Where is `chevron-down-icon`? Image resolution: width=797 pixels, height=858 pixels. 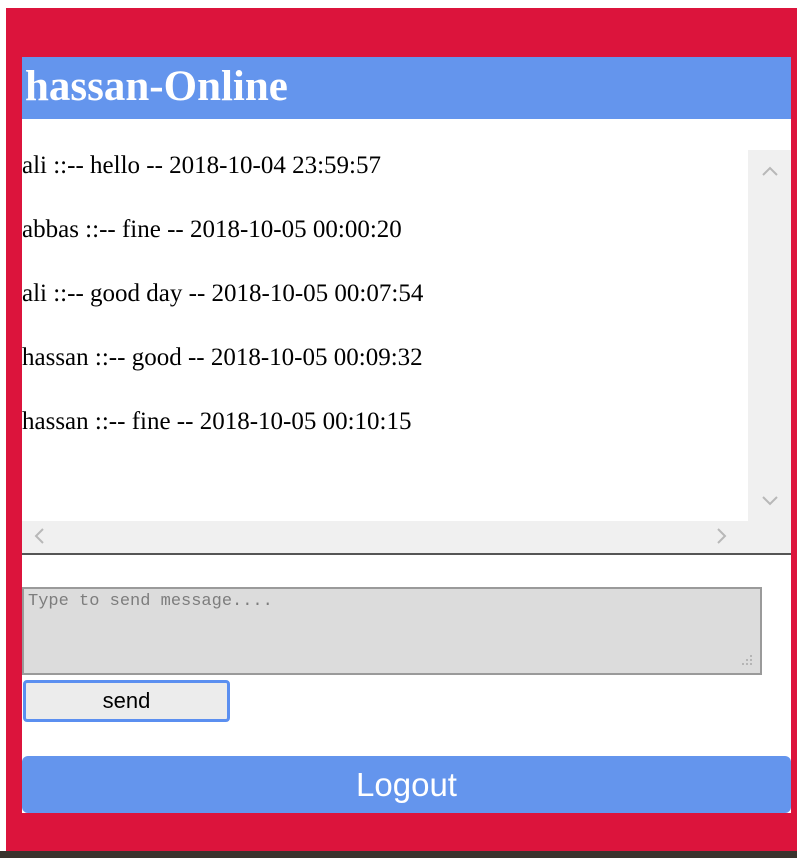 chevron-down-icon is located at coordinates (770, 500).